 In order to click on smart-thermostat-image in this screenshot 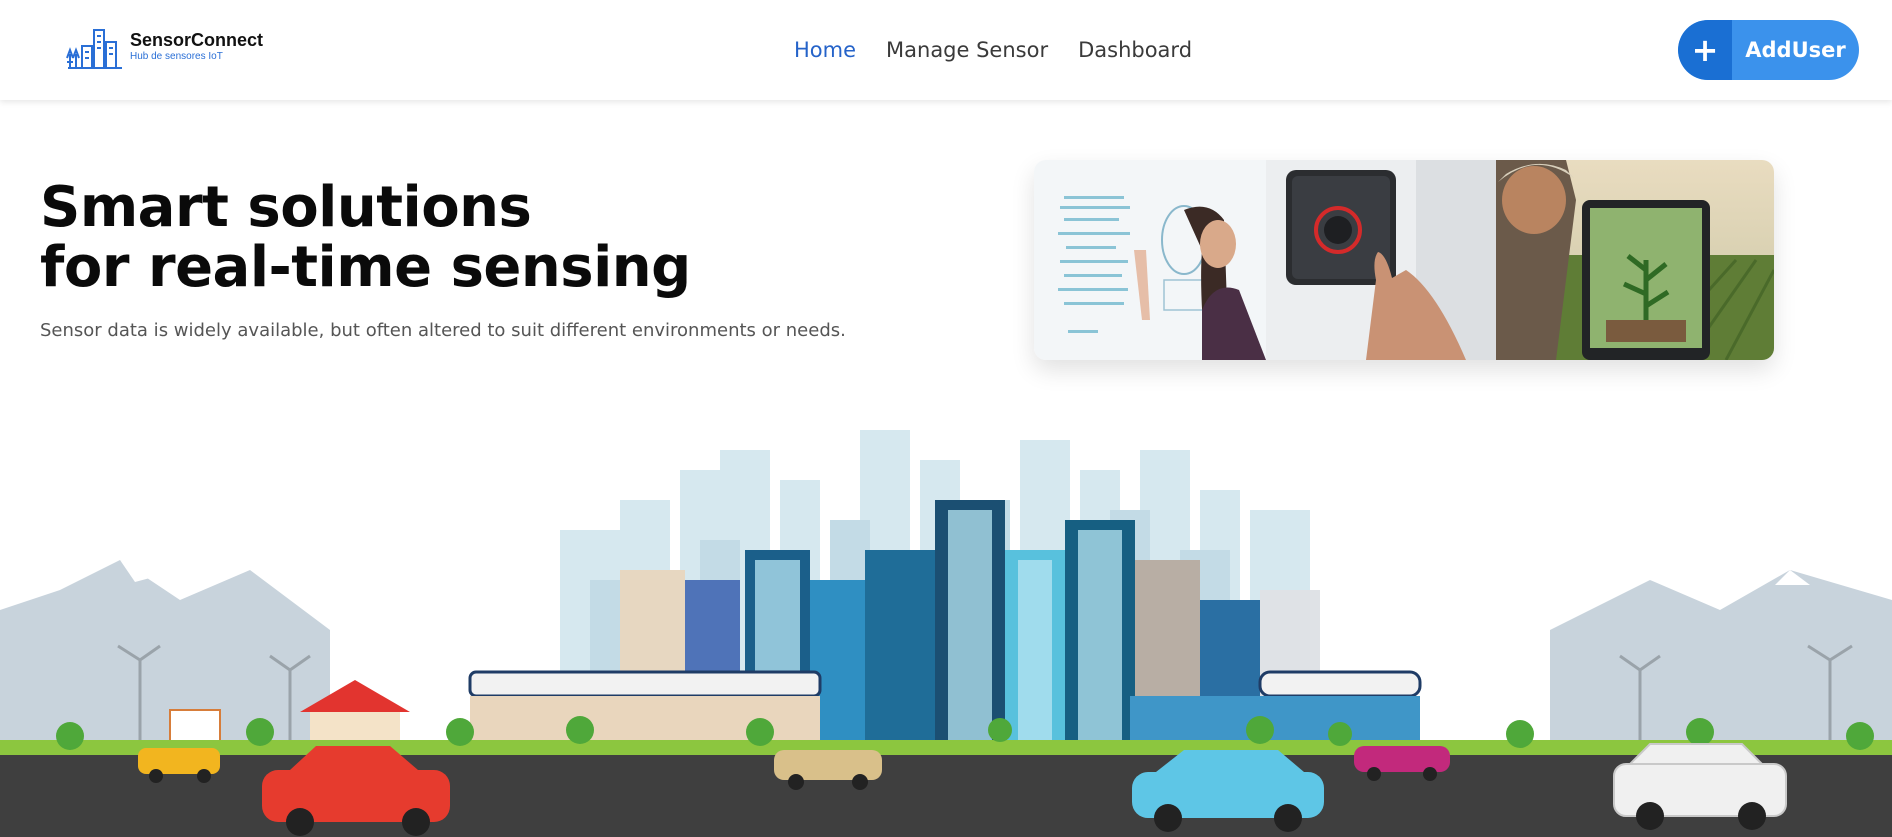, I will do `click(1381, 260)`.